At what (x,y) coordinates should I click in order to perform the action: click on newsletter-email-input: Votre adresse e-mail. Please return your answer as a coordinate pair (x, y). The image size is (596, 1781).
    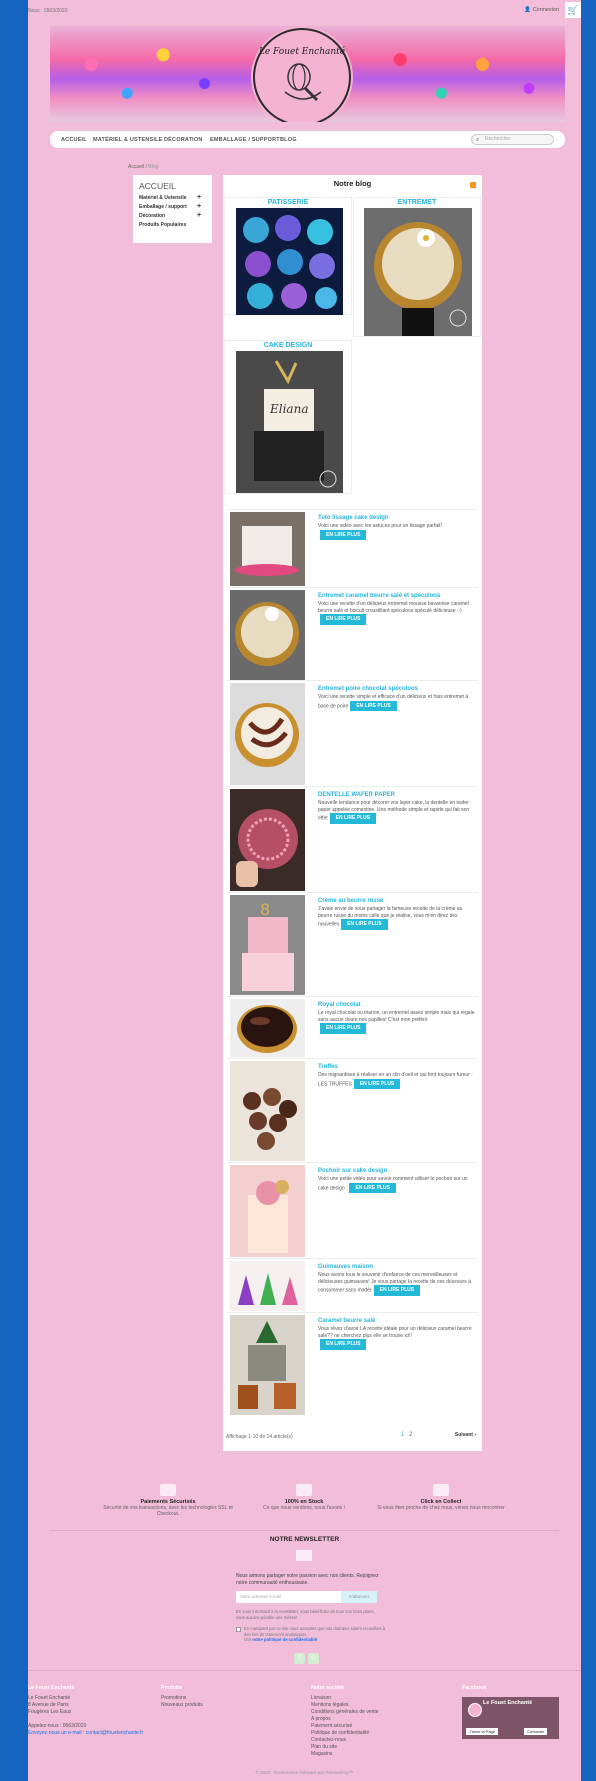
    Looking at the image, I should click on (288, 1597).